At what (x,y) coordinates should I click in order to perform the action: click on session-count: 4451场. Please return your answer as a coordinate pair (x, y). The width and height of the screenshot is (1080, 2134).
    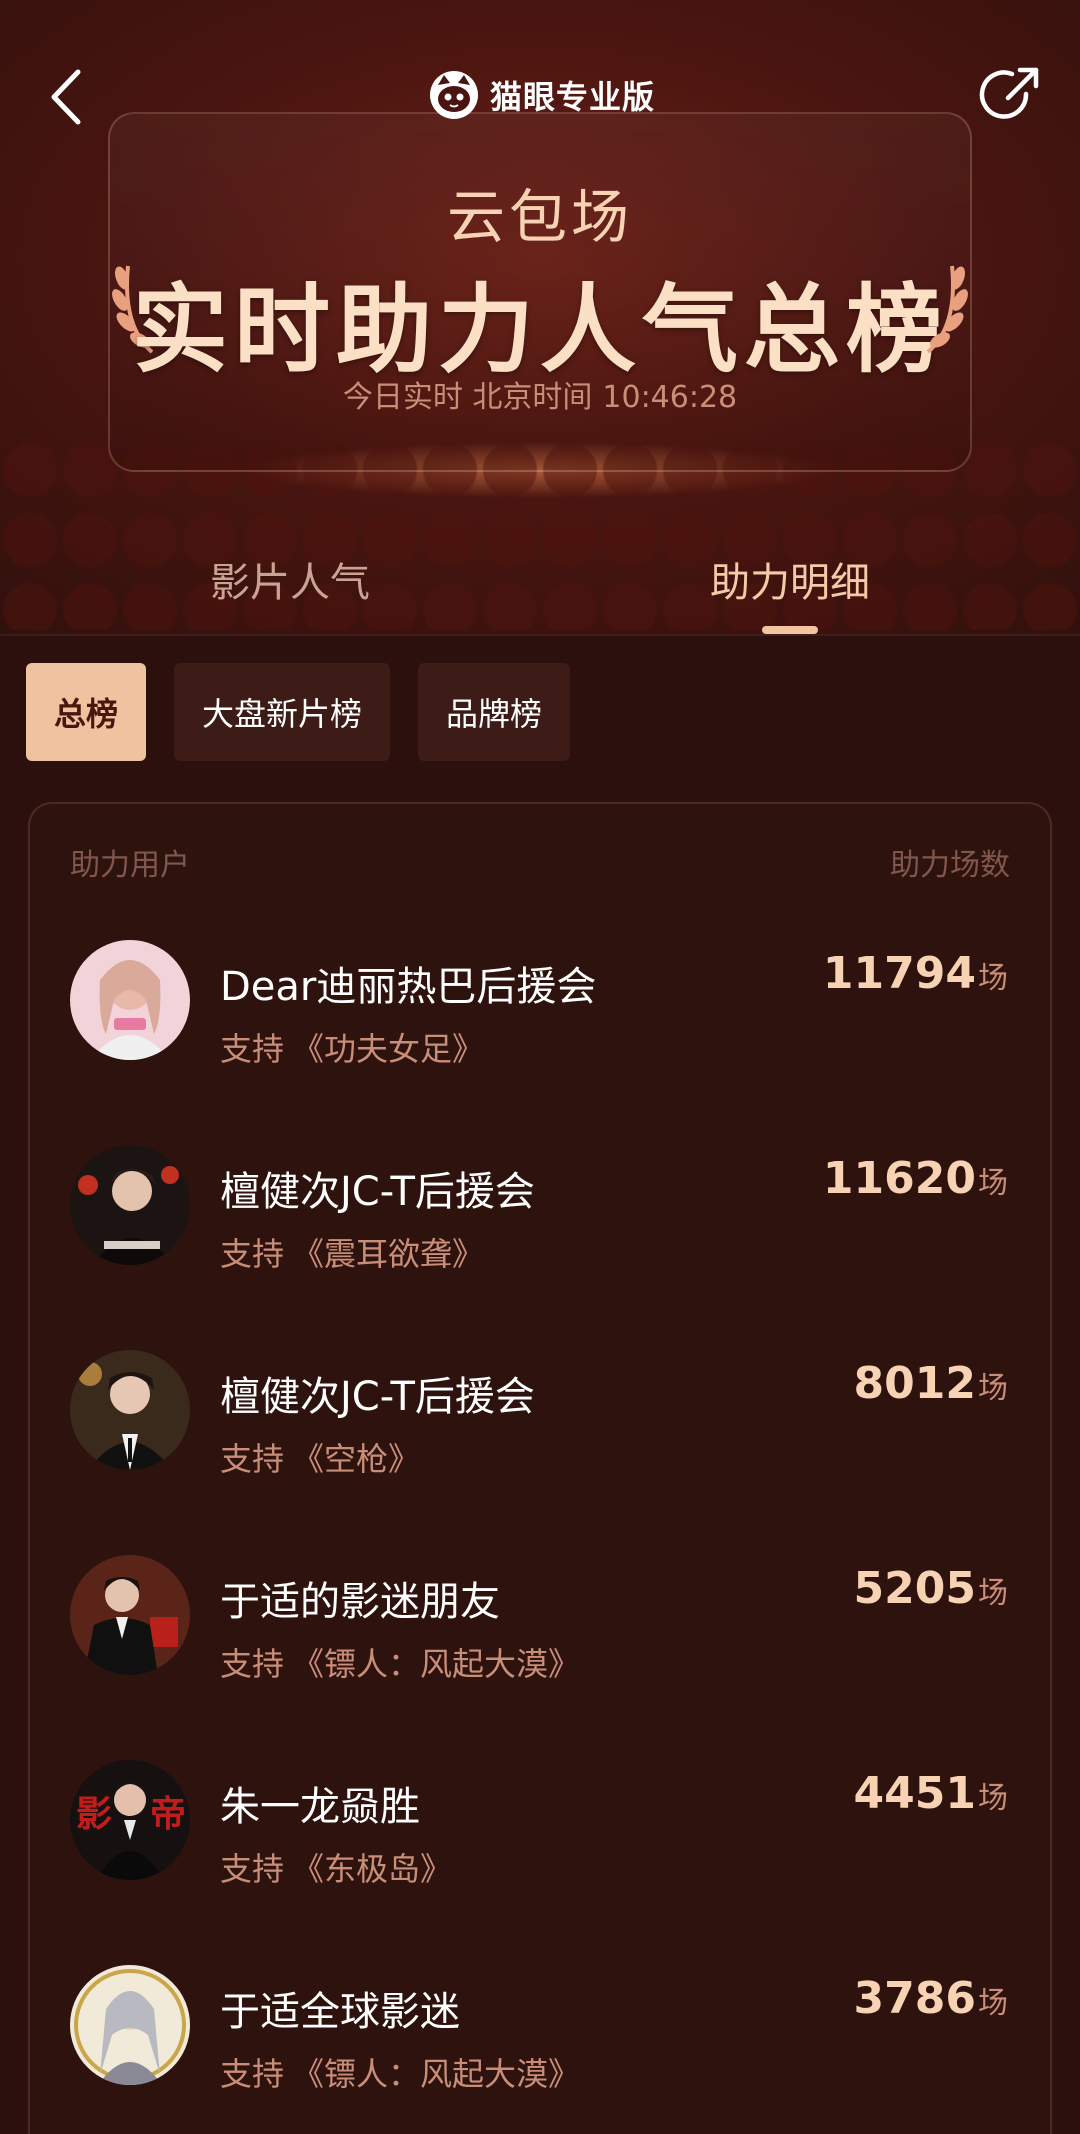
    Looking at the image, I should click on (930, 1793).